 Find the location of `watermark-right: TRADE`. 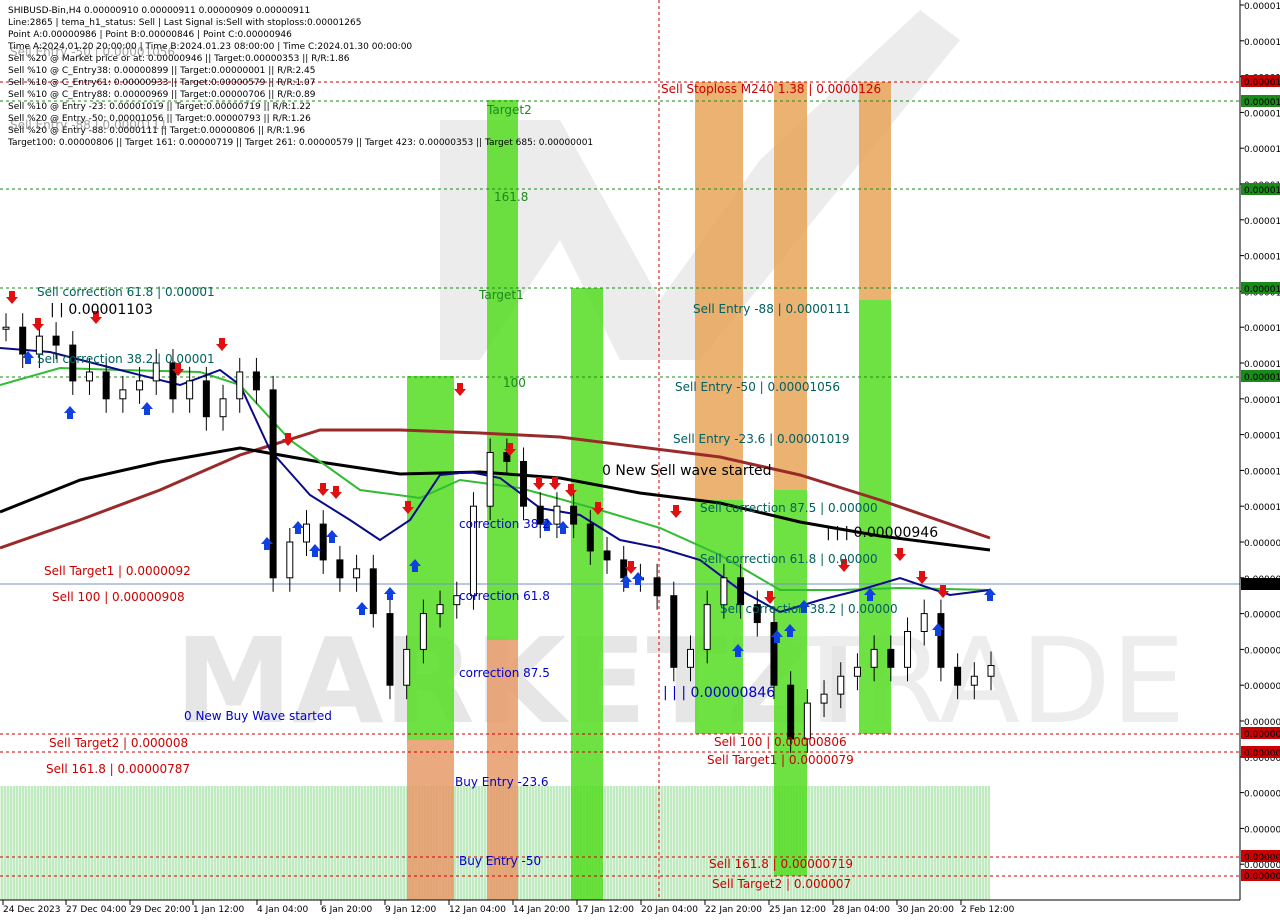

watermark-right: TRADE is located at coordinates (987, 681).